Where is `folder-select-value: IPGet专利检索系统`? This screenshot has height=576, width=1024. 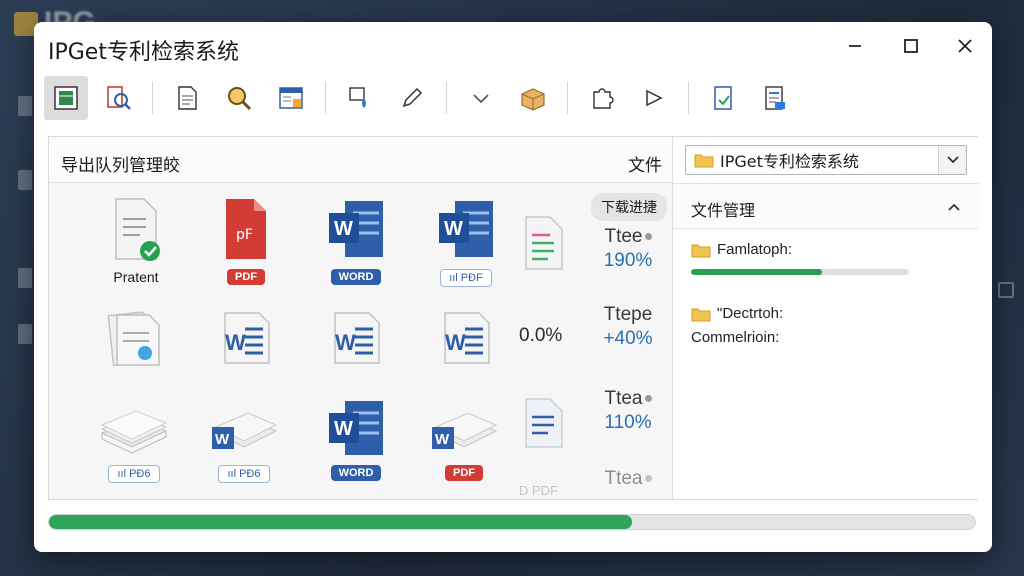
folder-select-value: IPGet专利检索系统 is located at coordinates (789, 161).